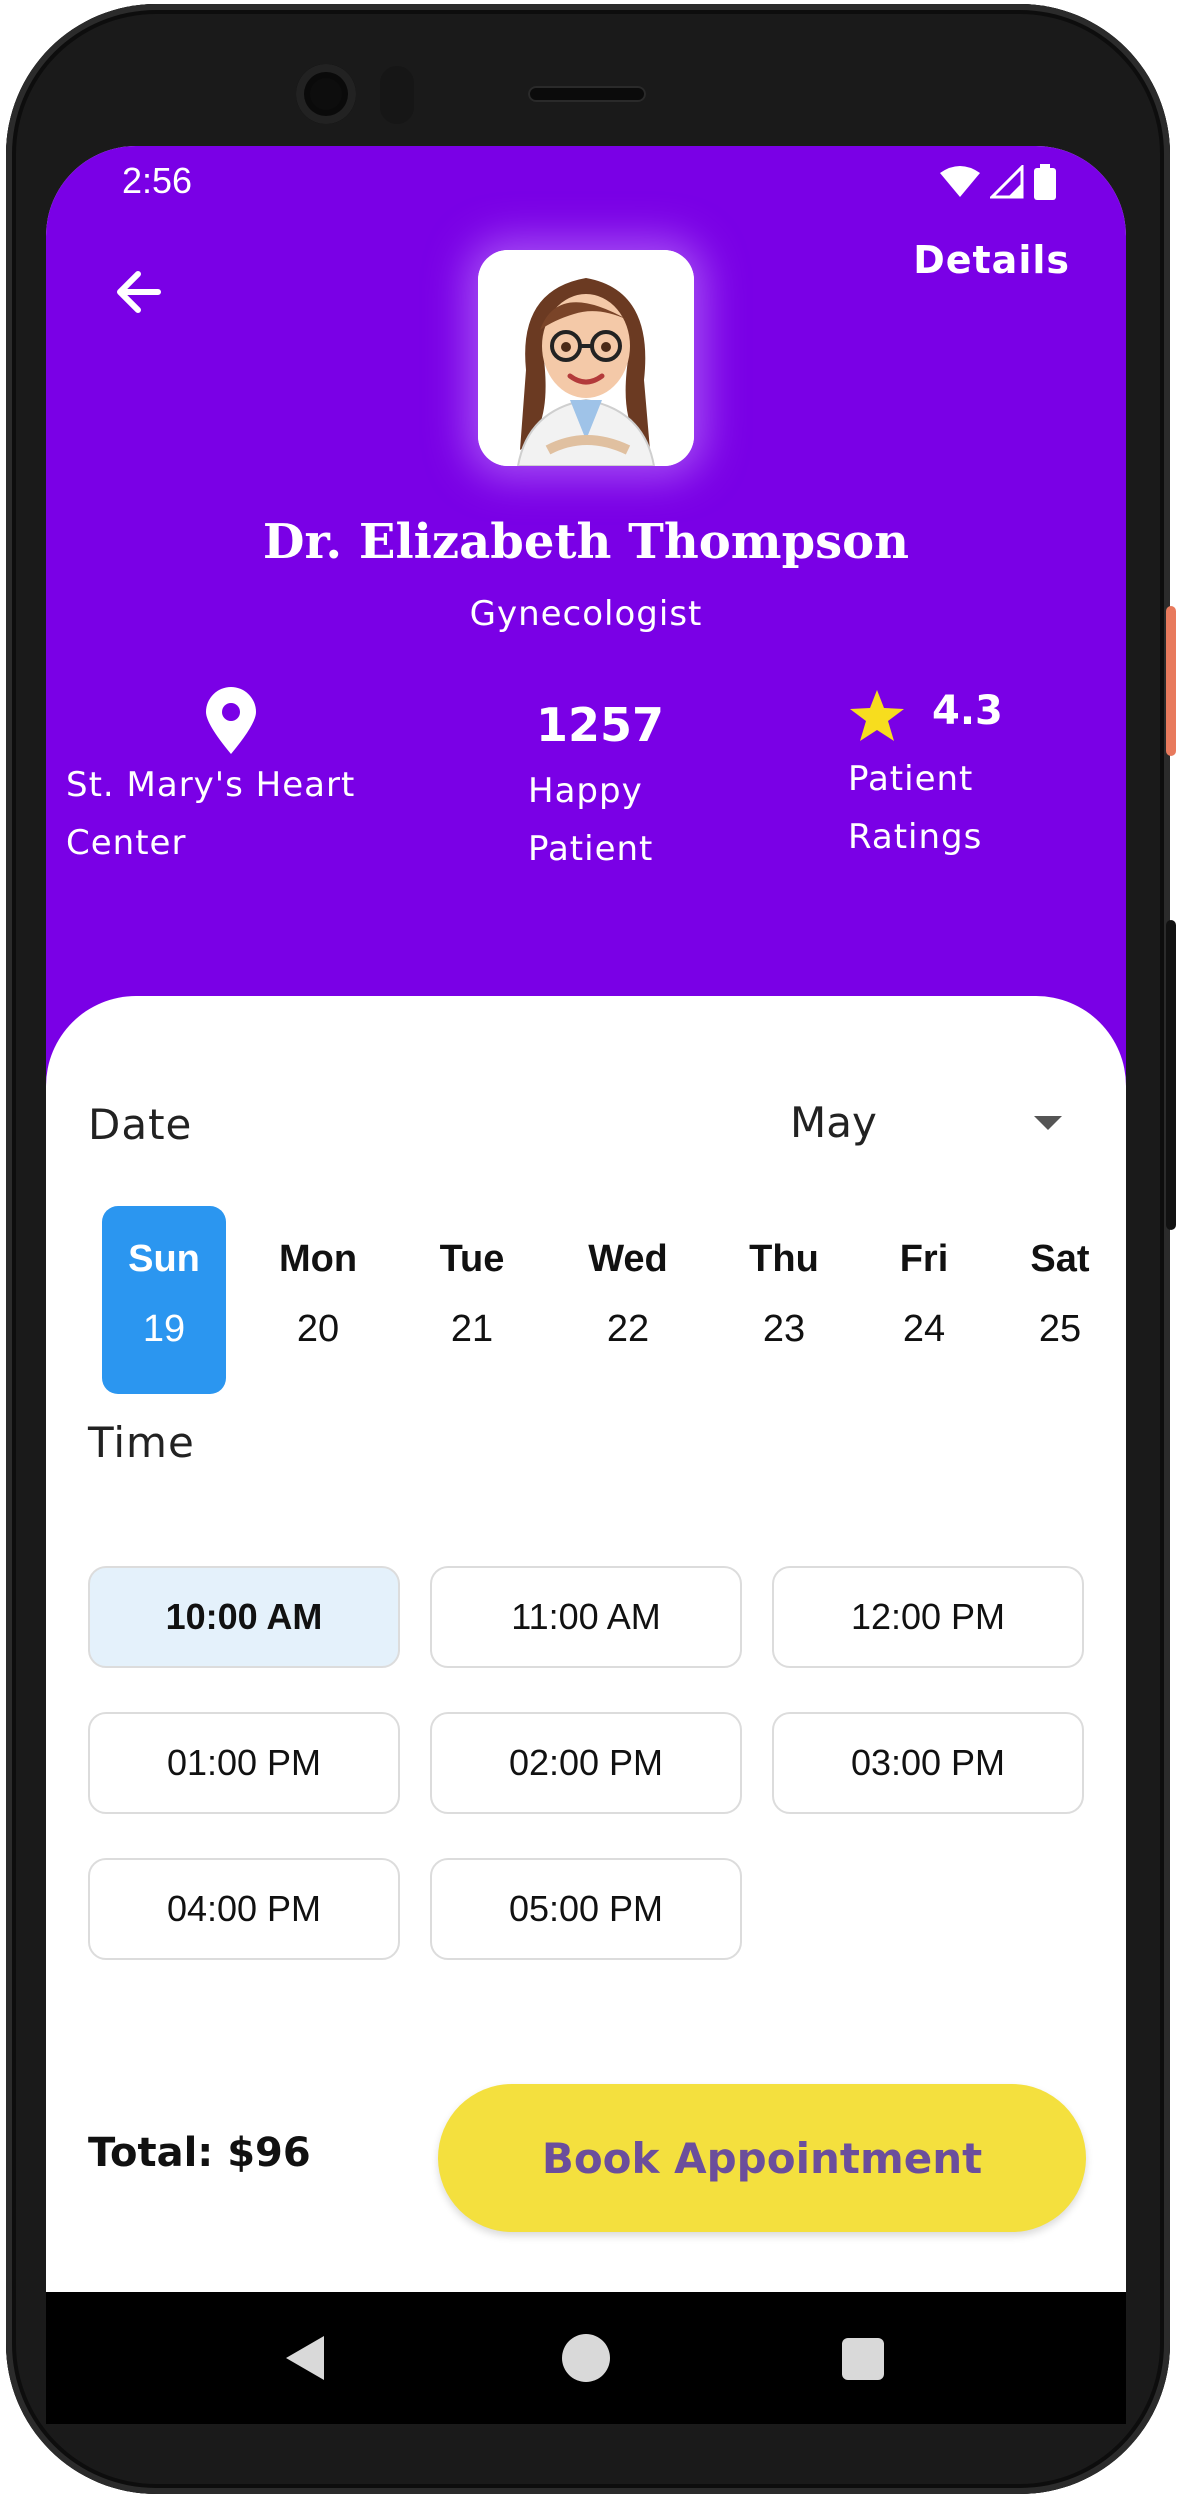  I want to click on details-link: Details, so click(991, 260).